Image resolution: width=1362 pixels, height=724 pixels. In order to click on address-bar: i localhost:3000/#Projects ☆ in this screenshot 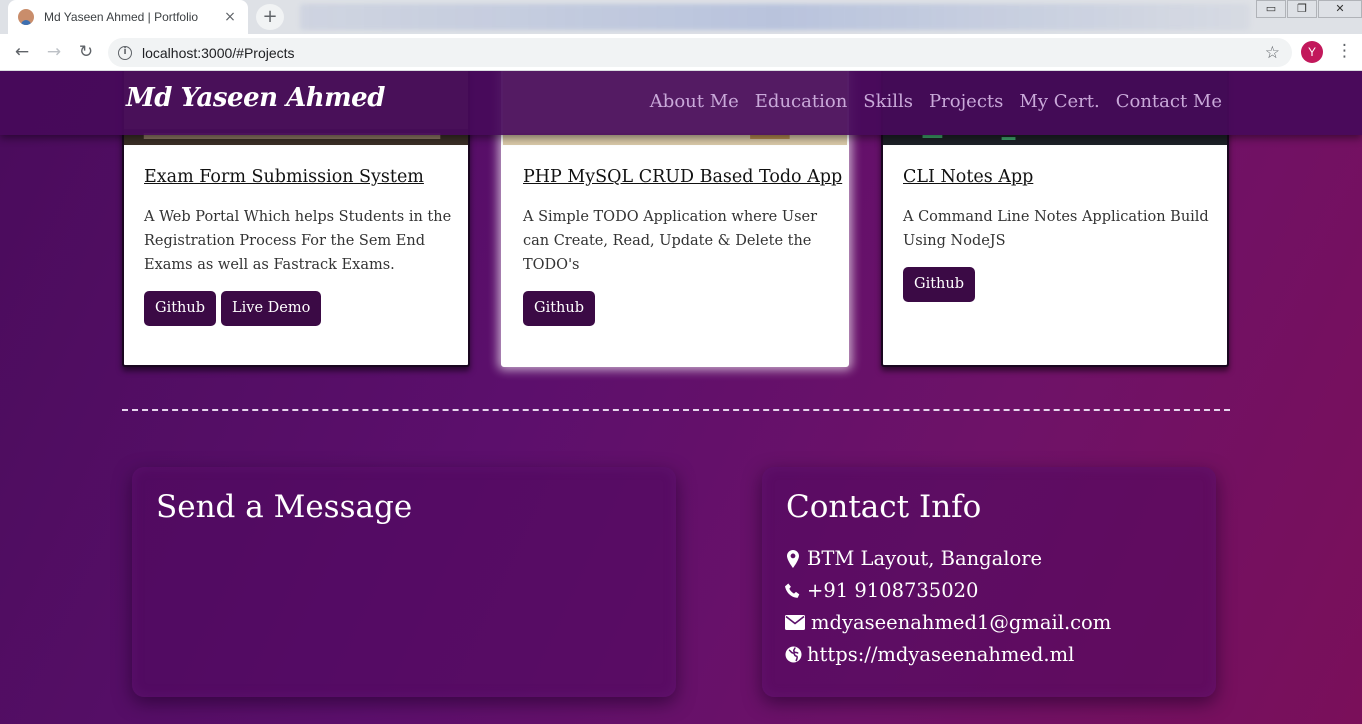, I will do `click(700, 52)`.